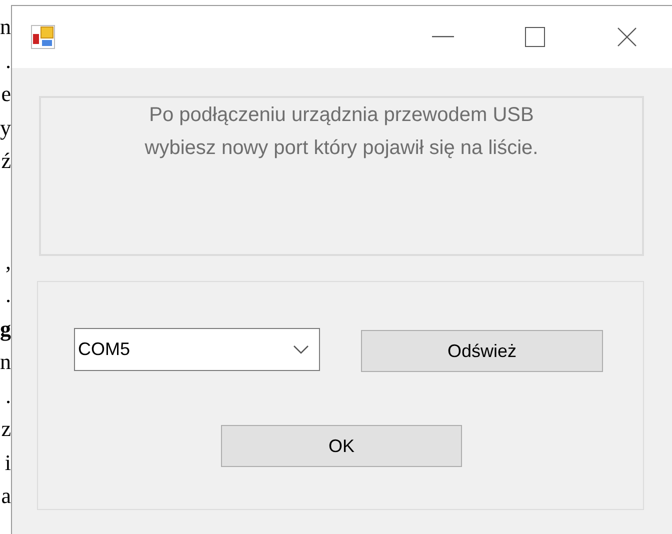 The width and height of the screenshot is (672, 534). What do you see at coordinates (482, 351) in the screenshot?
I see `refresh-button: Odśwież` at bounding box center [482, 351].